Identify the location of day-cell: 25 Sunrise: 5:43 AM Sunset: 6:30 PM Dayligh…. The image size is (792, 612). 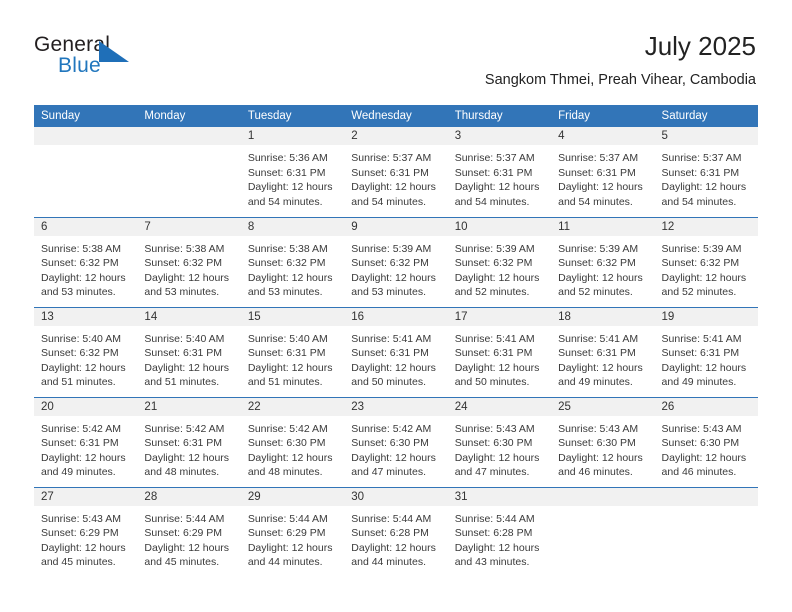
(603, 442).